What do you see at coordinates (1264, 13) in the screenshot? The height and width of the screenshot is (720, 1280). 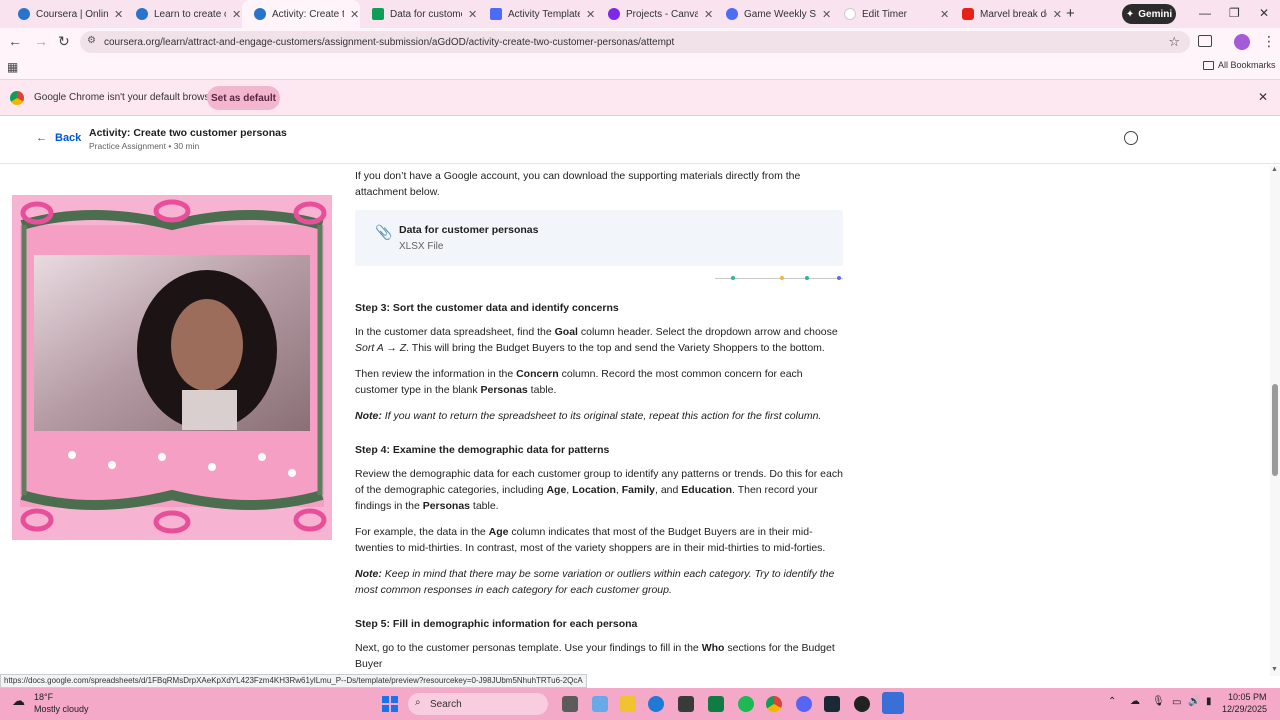 I see `window-close-icon: ✕` at bounding box center [1264, 13].